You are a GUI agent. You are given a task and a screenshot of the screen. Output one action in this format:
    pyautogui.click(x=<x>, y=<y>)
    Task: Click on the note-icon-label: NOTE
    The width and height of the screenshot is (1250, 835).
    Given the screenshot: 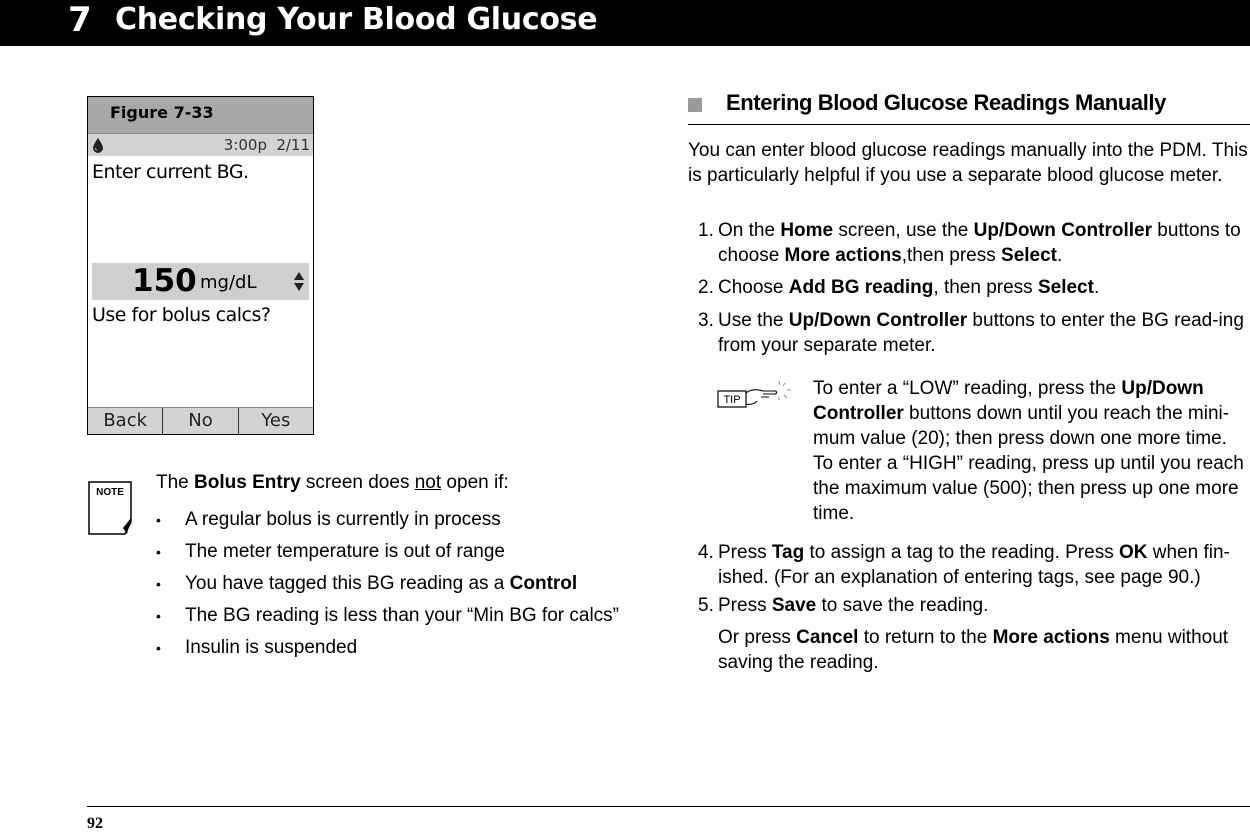 What is the action you would take?
    pyautogui.click(x=110, y=492)
    